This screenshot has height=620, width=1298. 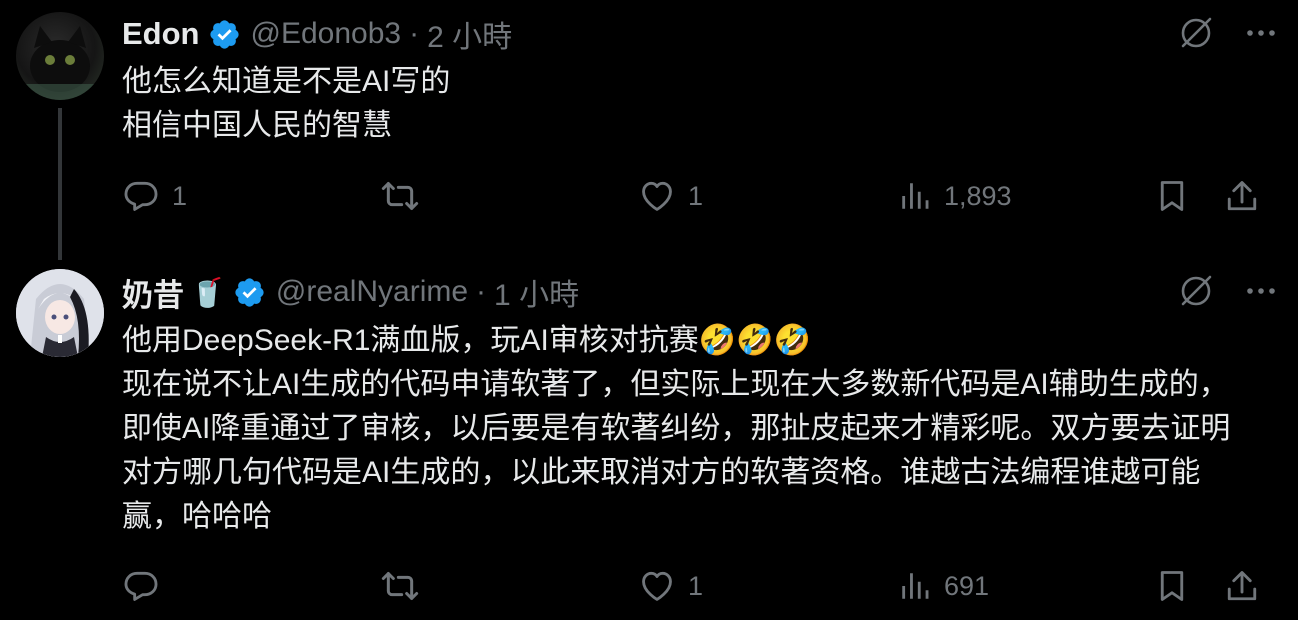 I want to click on tweet-actions: 1 1 1,893, so click(x=692, y=196).